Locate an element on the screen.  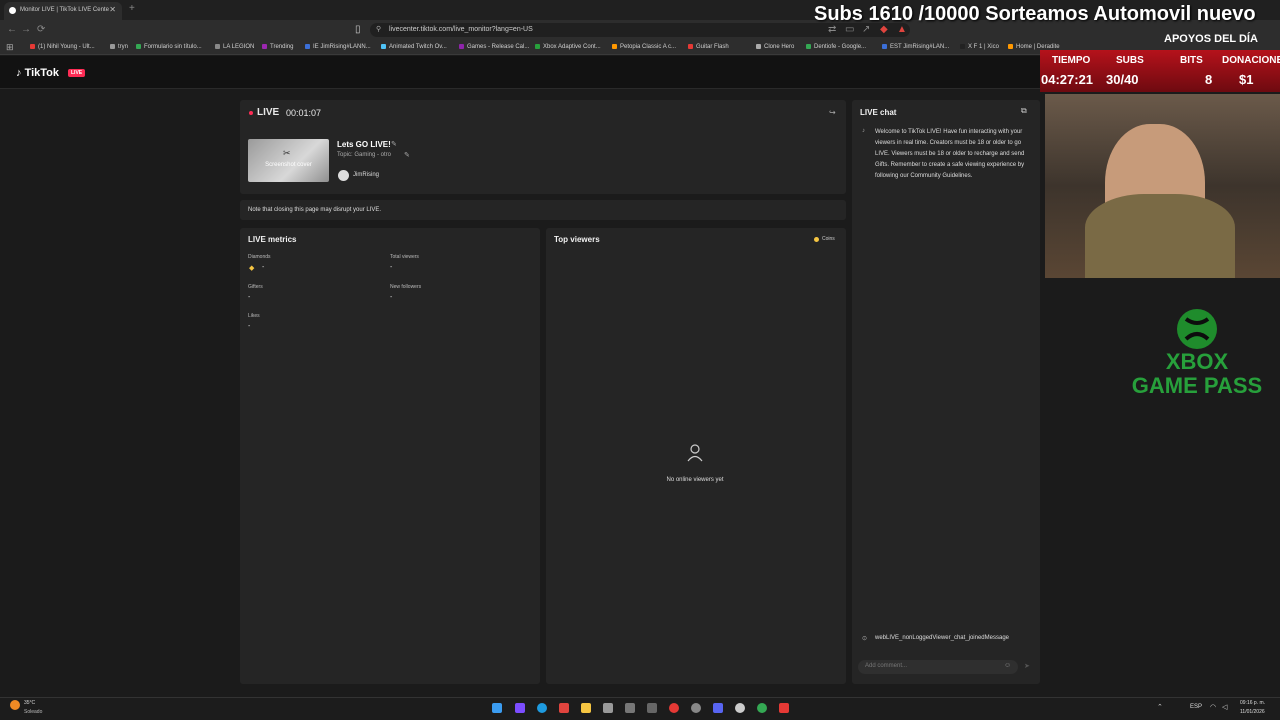
coin-icon is located at coordinates (816, 239).